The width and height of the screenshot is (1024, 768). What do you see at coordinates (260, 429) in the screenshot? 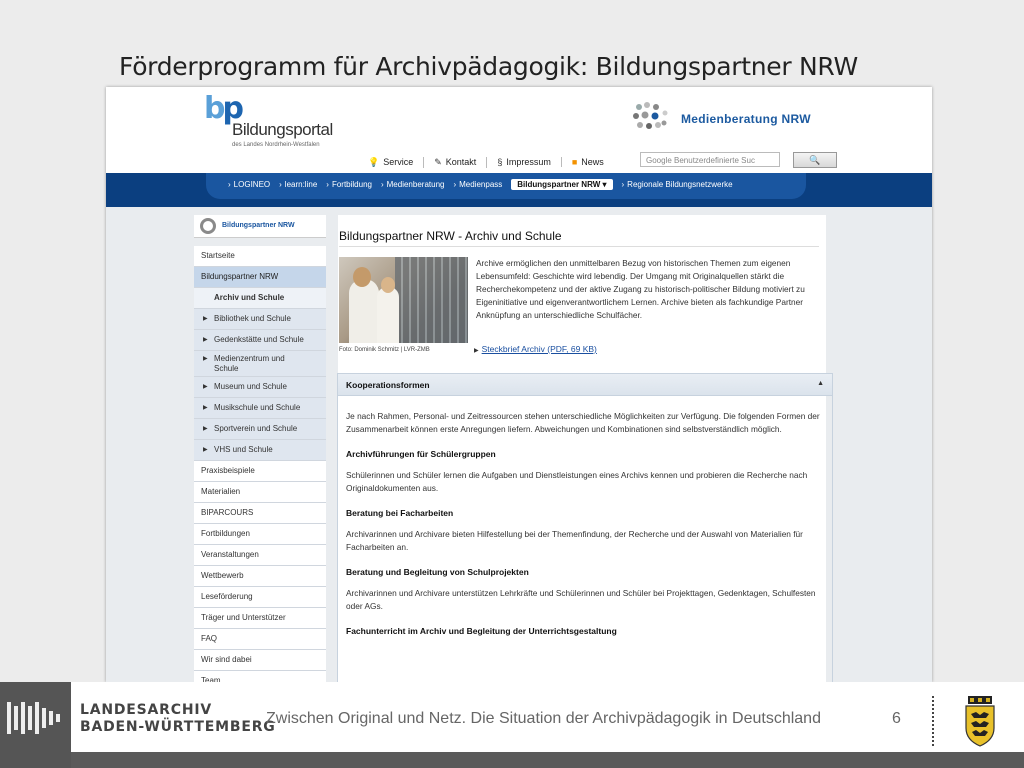
I see `sidebar-item-sportverein: ▶ Sportverein und Schule` at bounding box center [260, 429].